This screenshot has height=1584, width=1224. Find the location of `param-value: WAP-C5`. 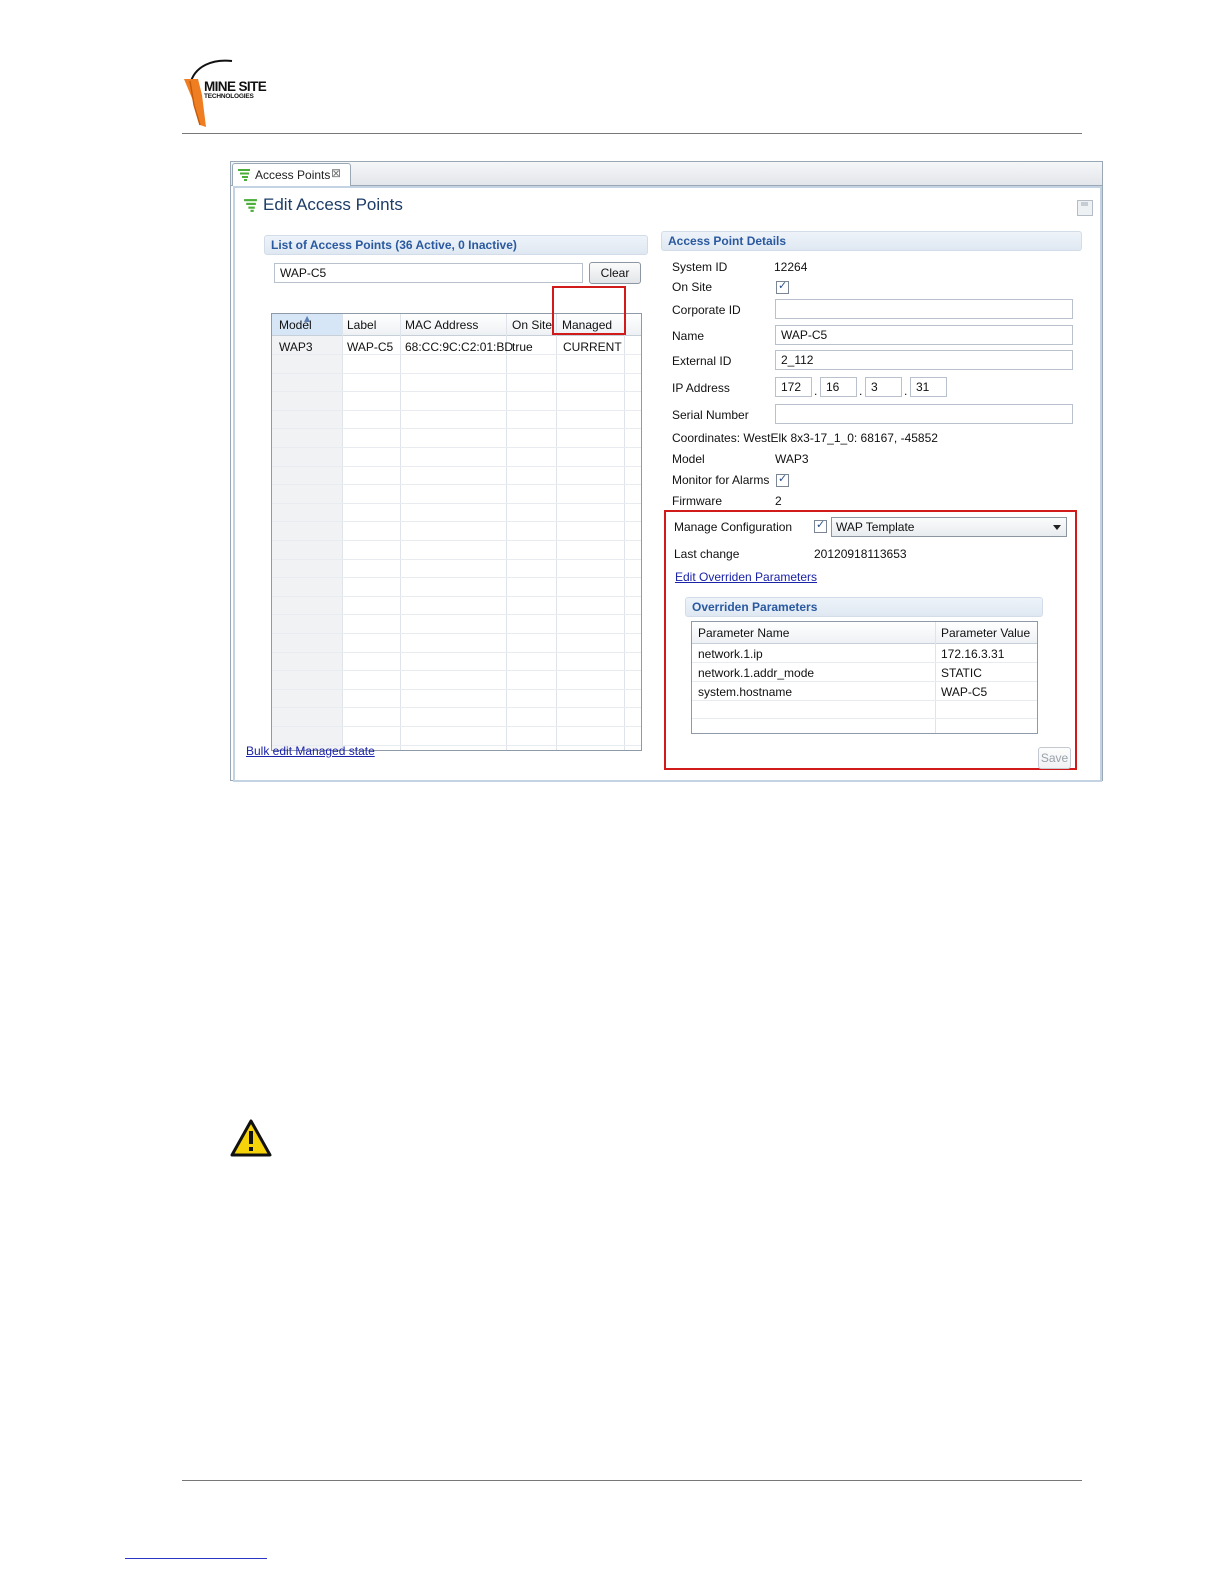

param-value: WAP-C5 is located at coordinates (964, 692).